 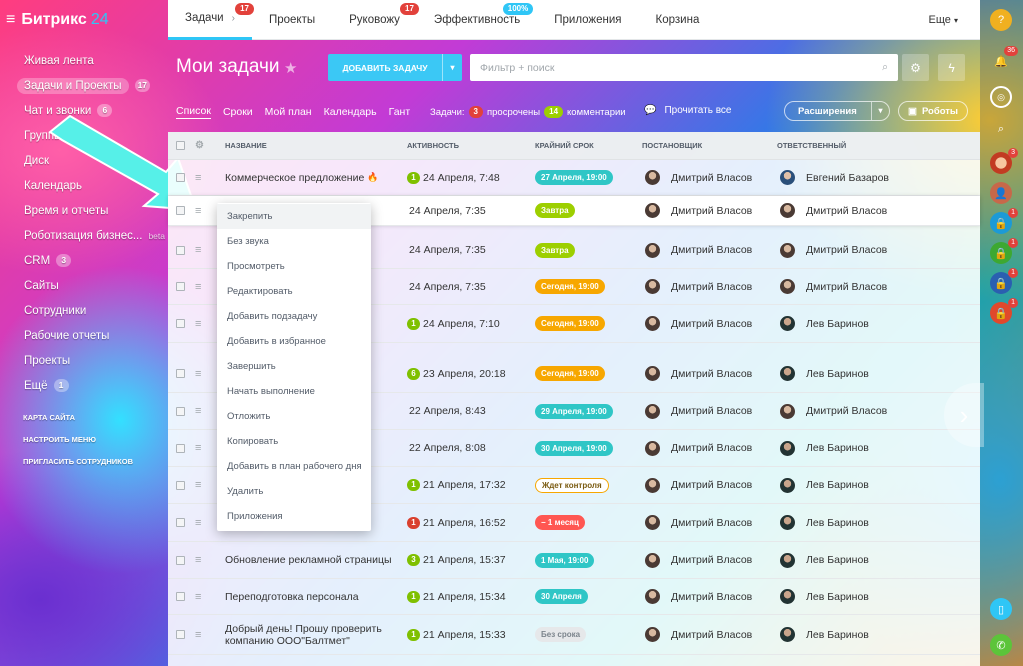 I want to click on context-menu-item: Копировать, so click(x=294, y=441).